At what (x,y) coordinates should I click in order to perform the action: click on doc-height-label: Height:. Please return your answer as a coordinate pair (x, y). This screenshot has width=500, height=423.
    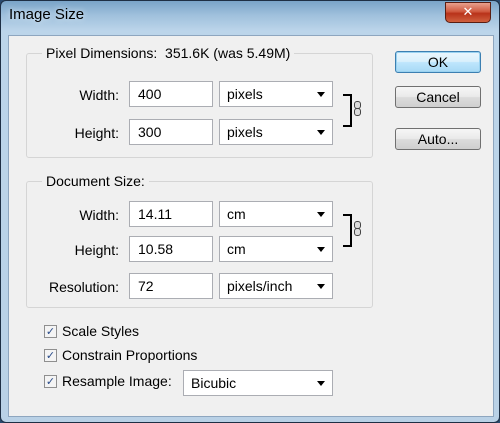
    Looking at the image, I should click on (96, 250).